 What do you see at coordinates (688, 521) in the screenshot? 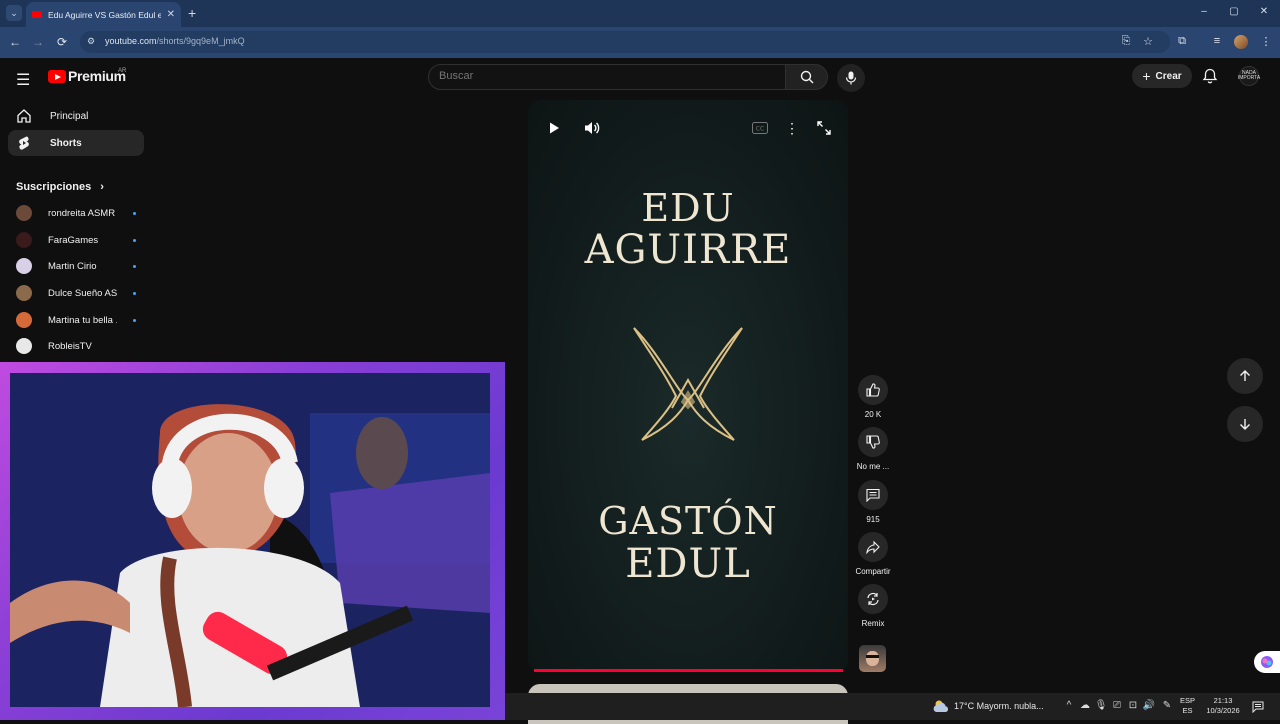
I see `video-title-bottom-line1: GASTÓN` at bounding box center [688, 521].